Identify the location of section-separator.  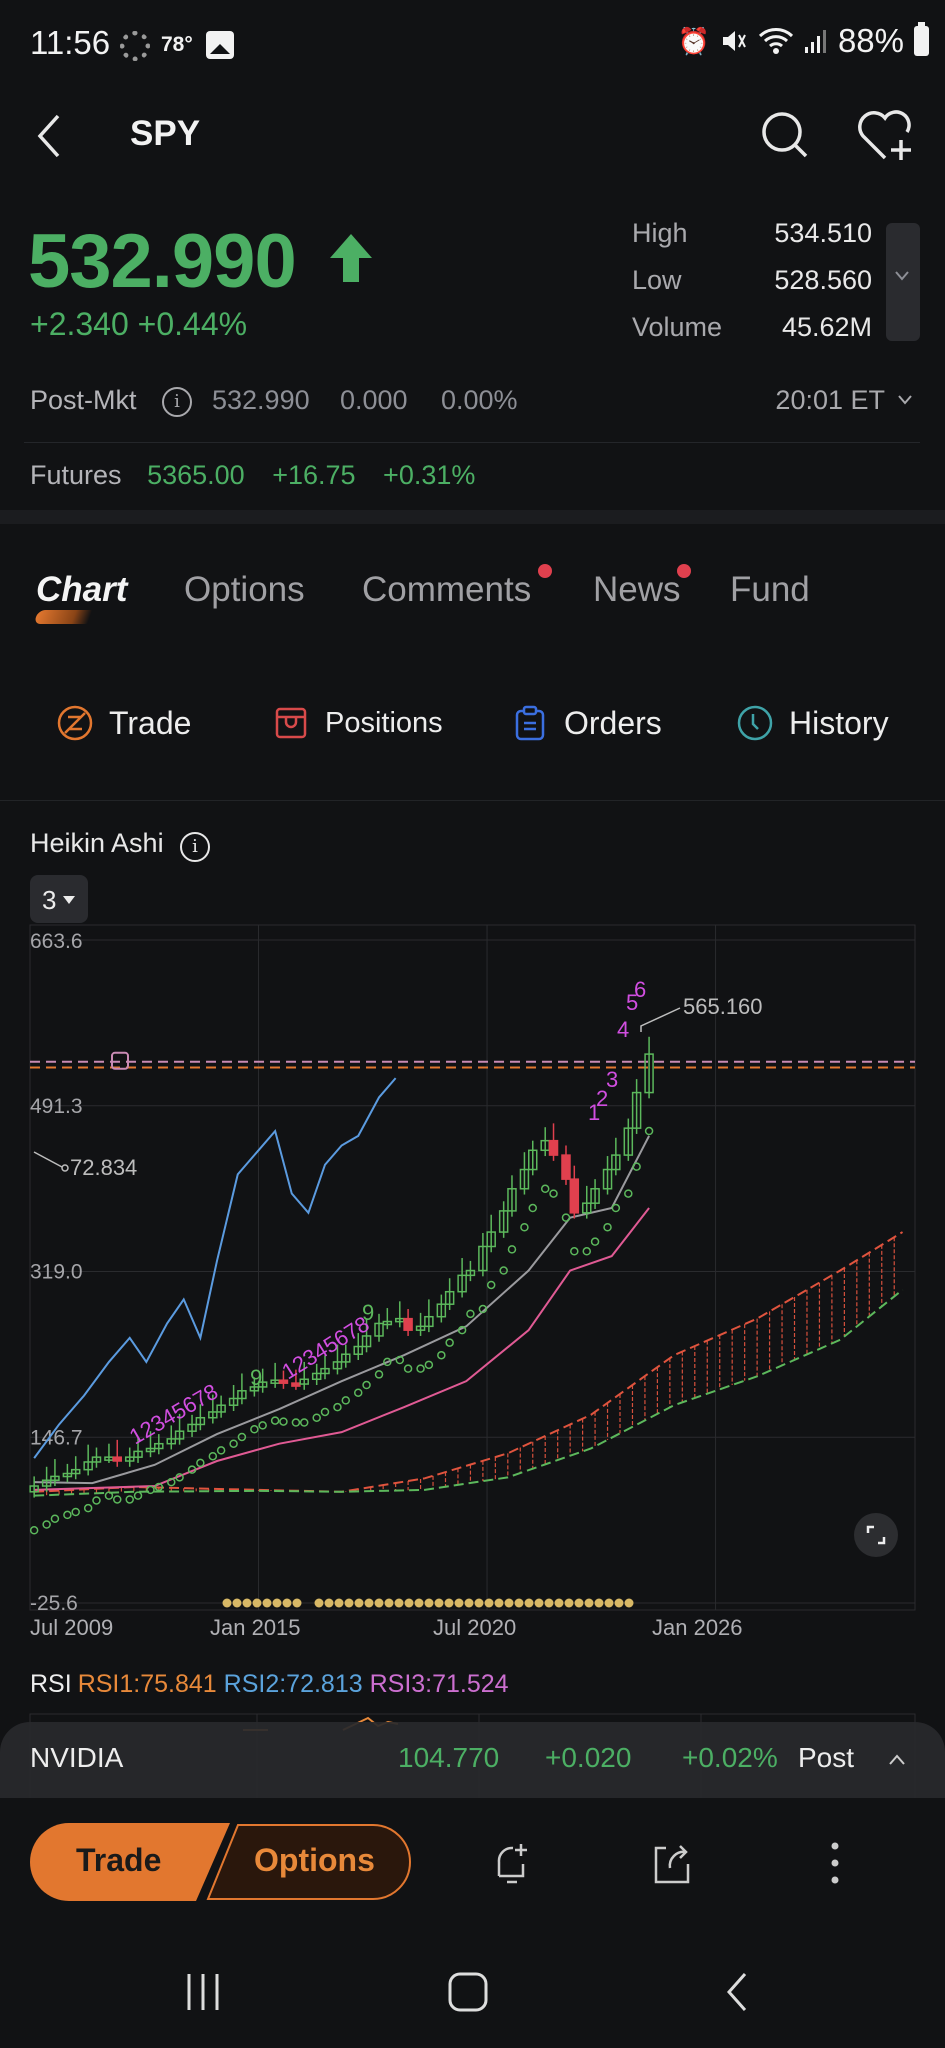
(472, 517).